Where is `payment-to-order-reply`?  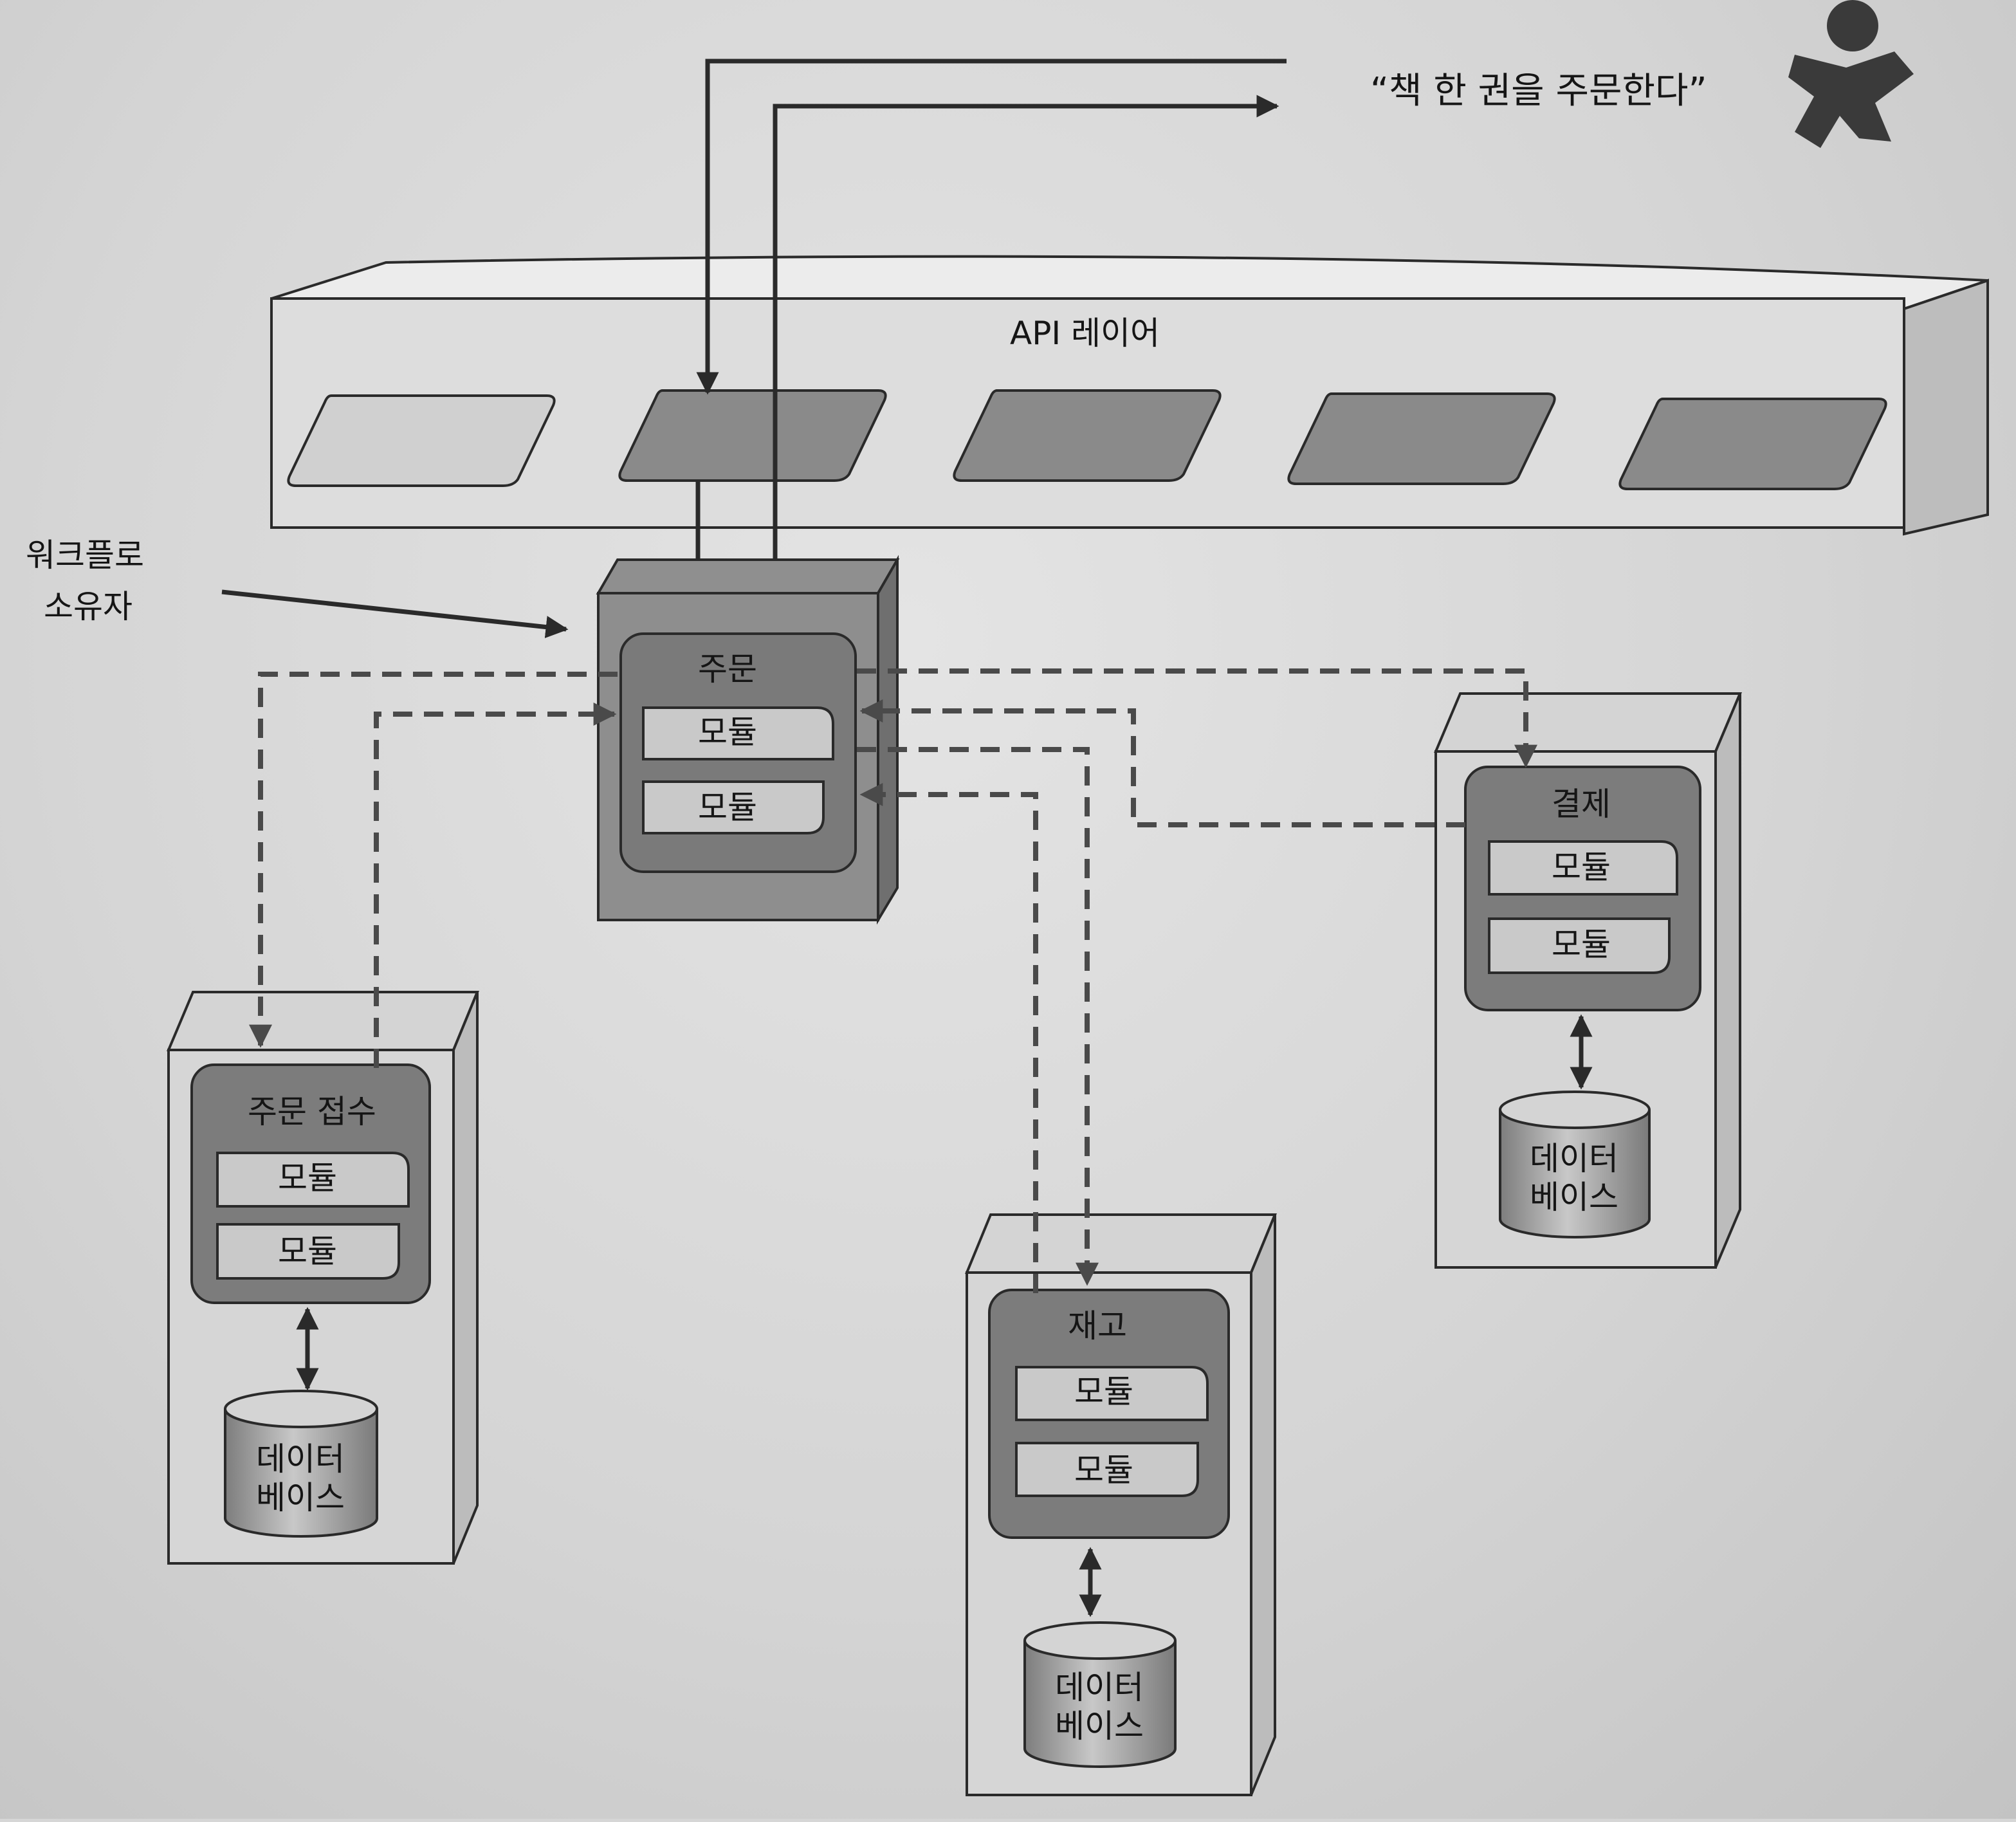
payment-to-order-reply is located at coordinates (1162, 763).